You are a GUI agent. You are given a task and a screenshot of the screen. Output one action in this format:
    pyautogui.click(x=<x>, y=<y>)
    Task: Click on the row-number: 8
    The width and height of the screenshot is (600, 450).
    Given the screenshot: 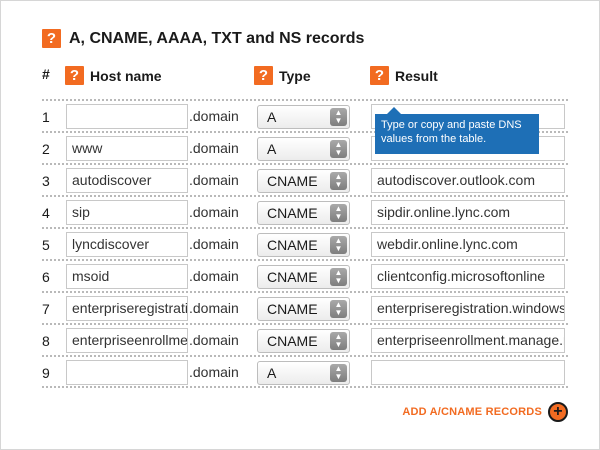 What is the action you would take?
    pyautogui.click(x=46, y=341)
    